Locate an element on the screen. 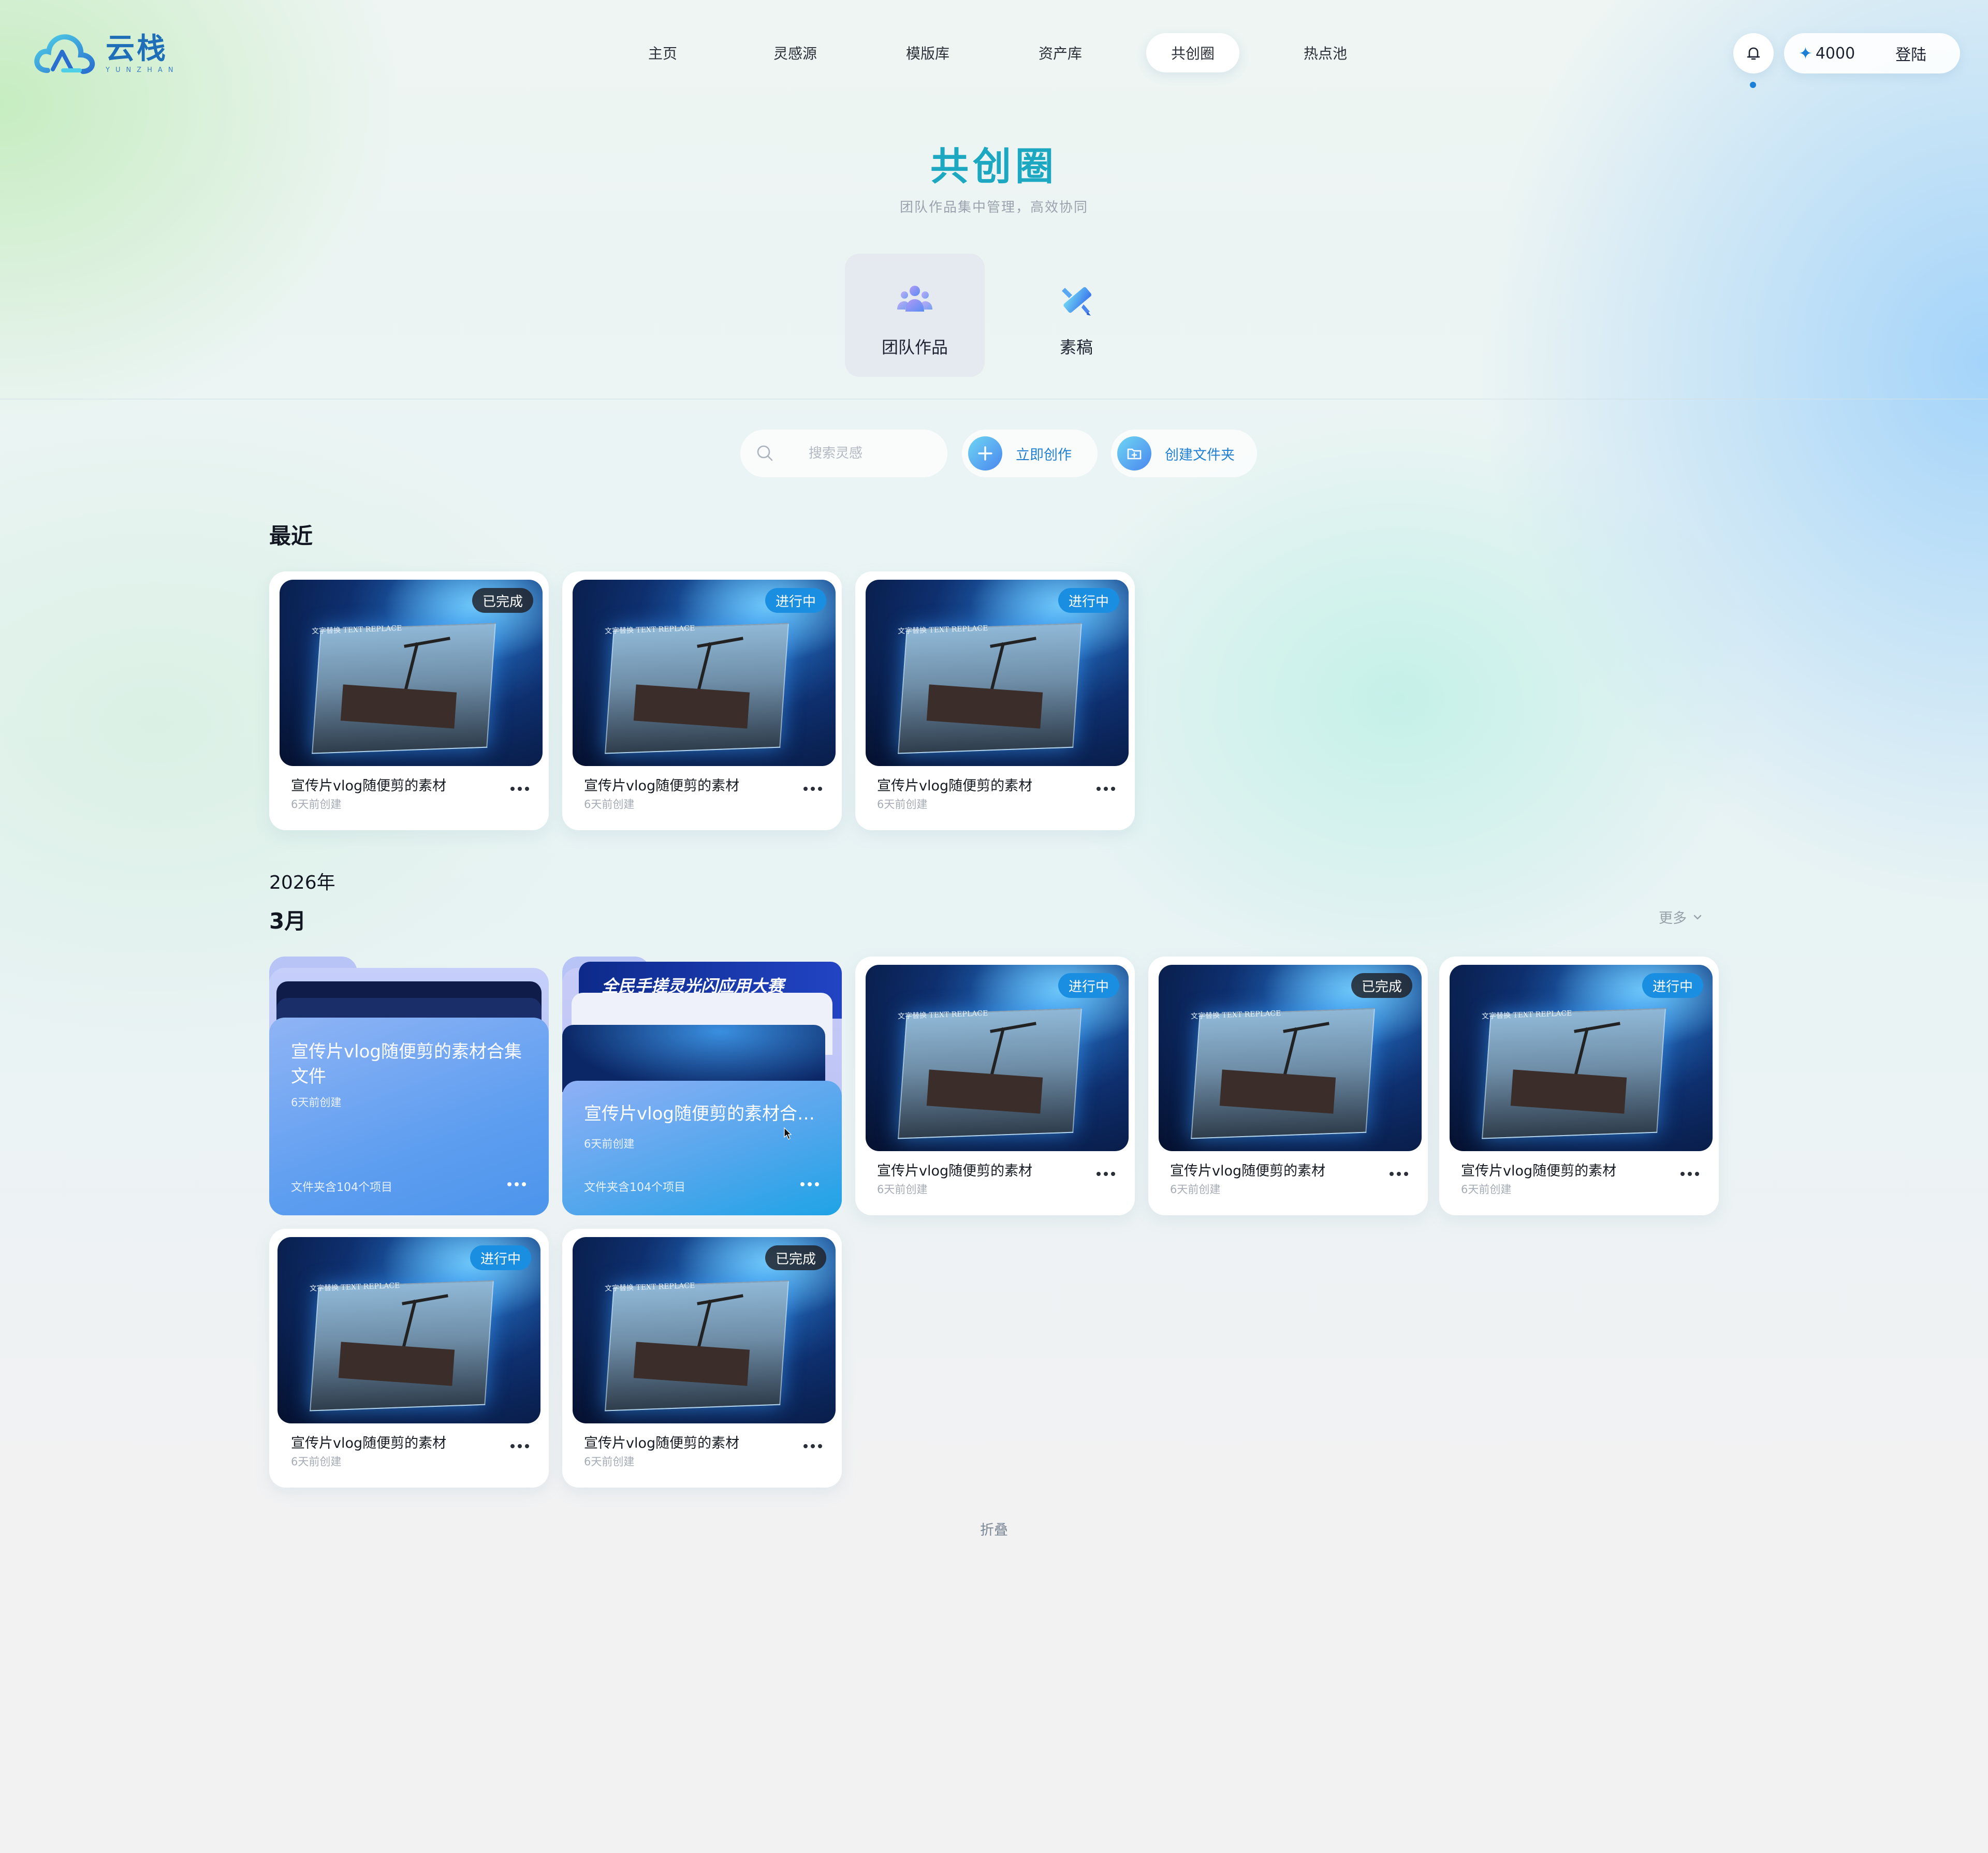 This screenshot has height=1853, width=1988. more-label: 更多 is located at coordinates (1673, 918).